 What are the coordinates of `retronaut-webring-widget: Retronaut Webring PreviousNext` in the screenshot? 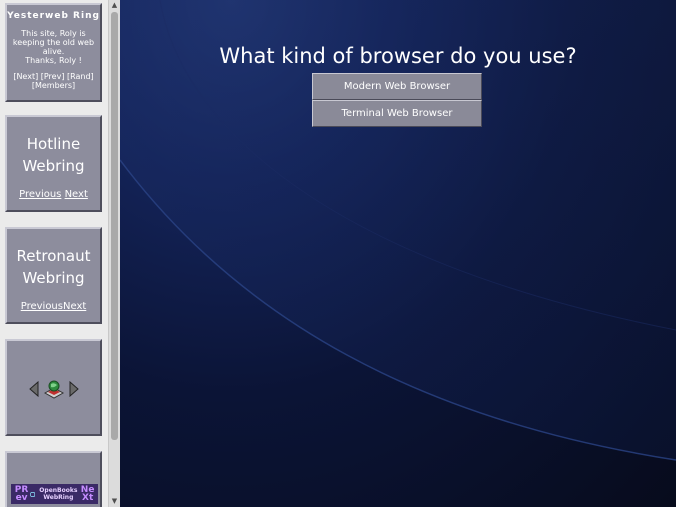 It's located at (53, 275).